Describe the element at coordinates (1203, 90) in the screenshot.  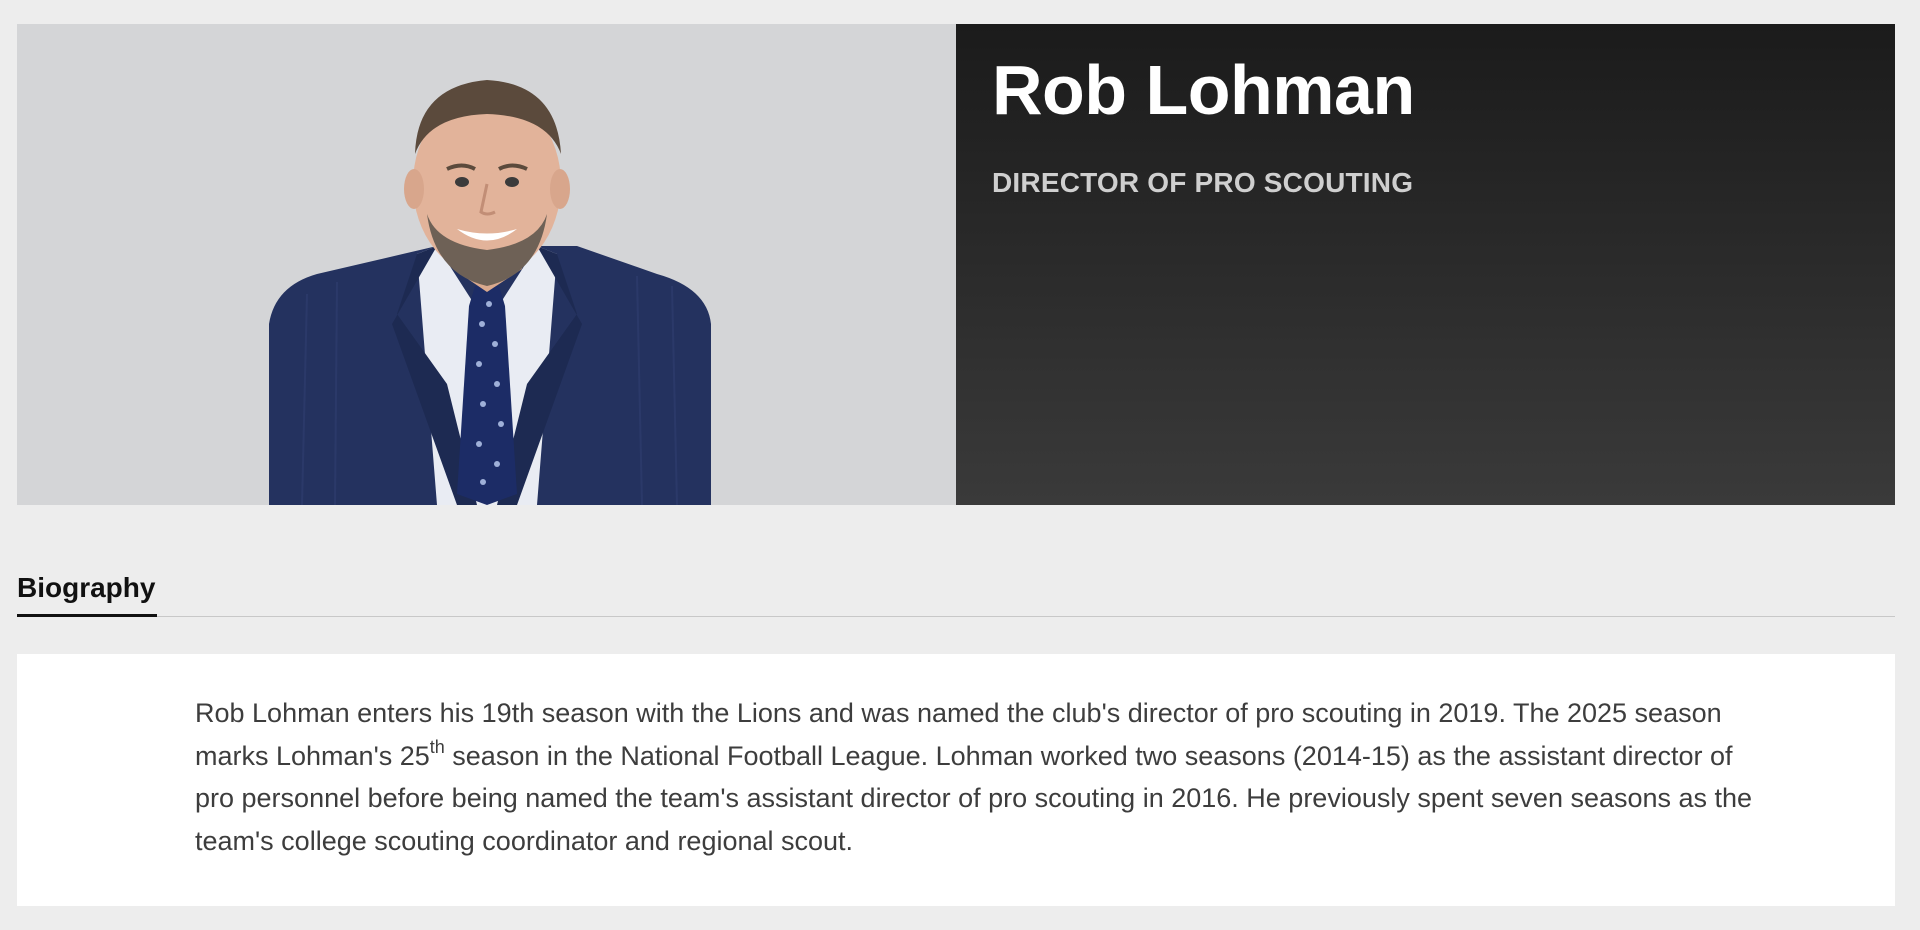
I see `profile-name: Rob Lohman` at that location.